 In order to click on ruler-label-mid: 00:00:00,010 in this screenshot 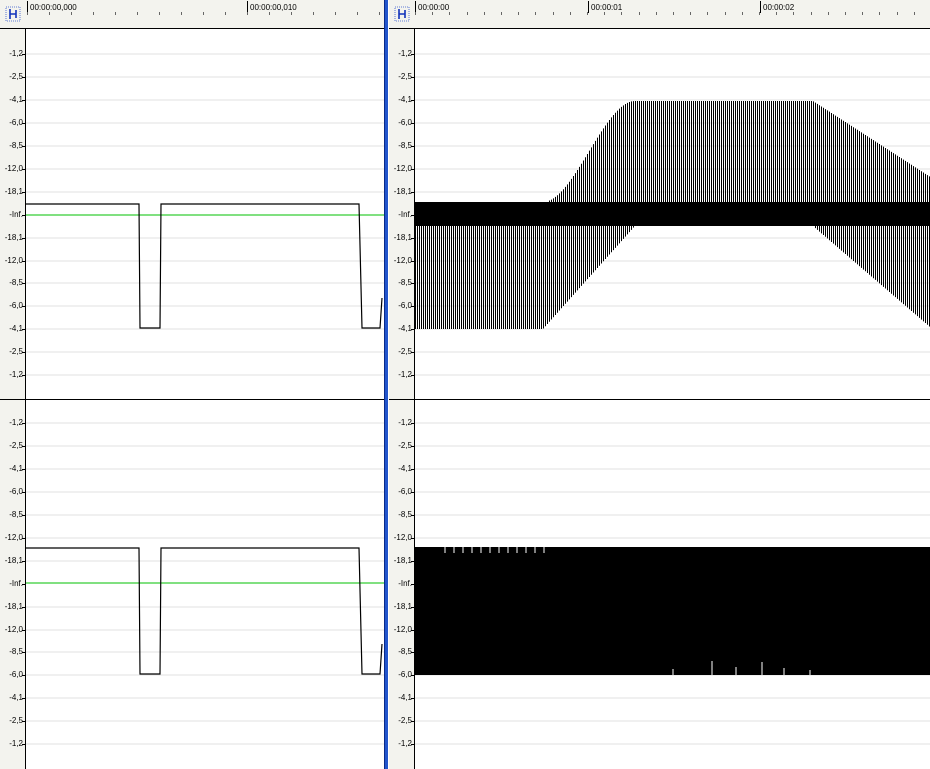, I will do `click(273, 7)`.